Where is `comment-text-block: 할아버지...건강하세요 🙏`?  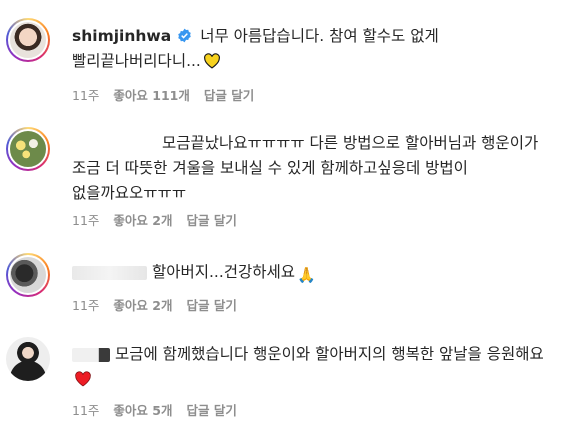 comment-text-block: 할아버지...건강하세요 🙏 is located at coordinates (314, 274).